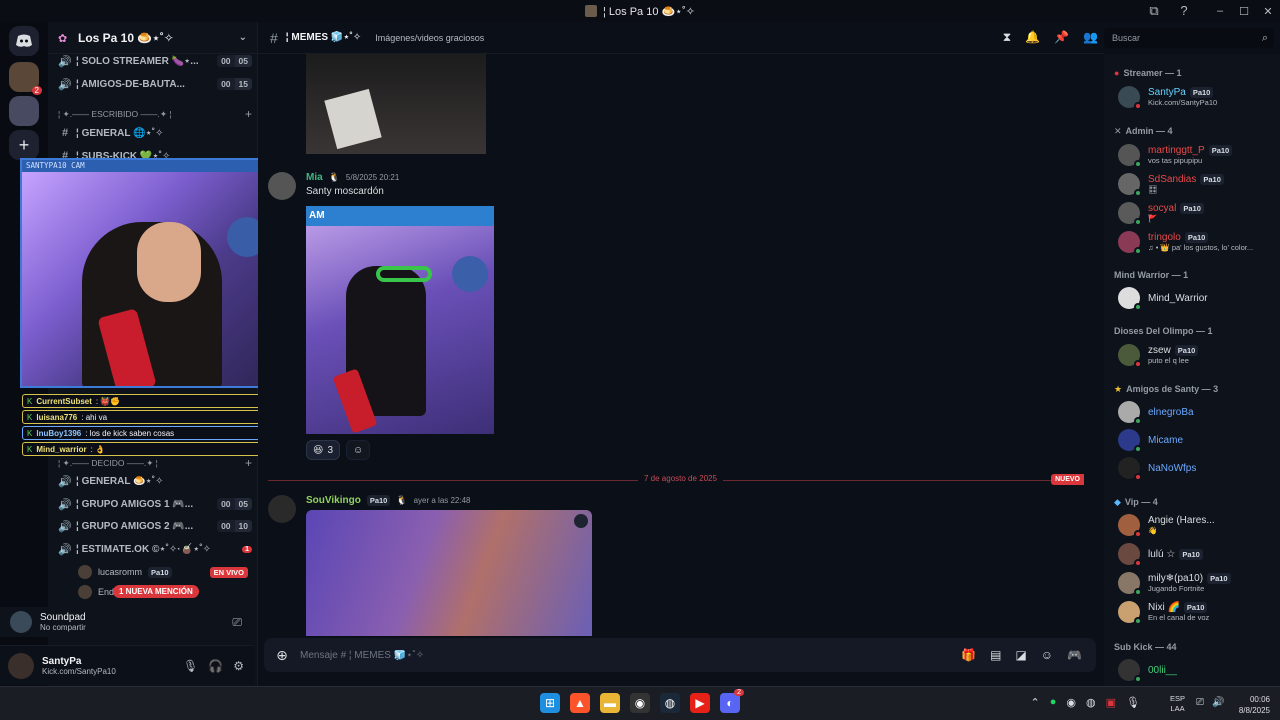 The width and height of the screenshot is (1280, 720). I want to click on reaction-button: 😆 3, so click(323, 450).